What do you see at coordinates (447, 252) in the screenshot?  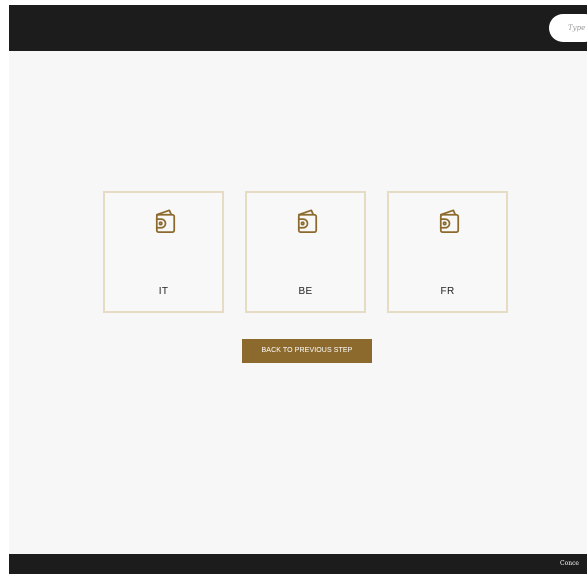 I see `wallet-option-fr: FR` at bounding box center [447, 252].